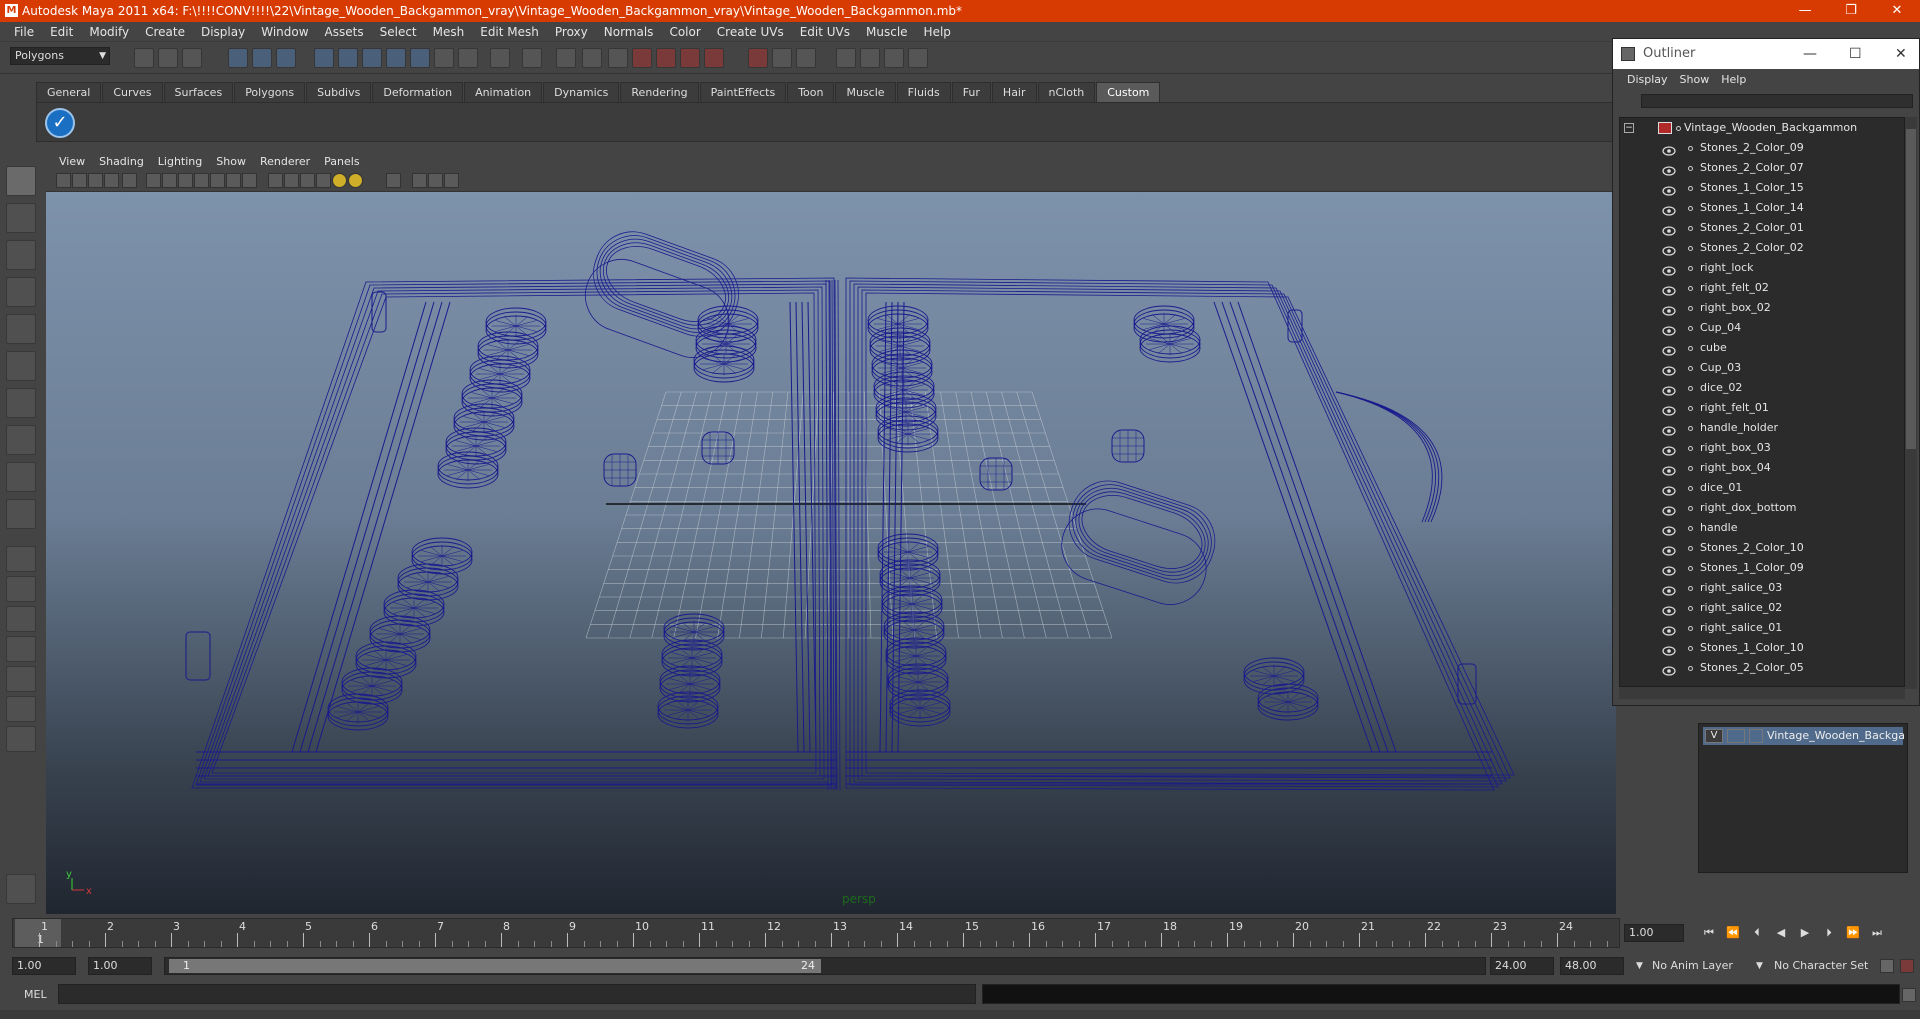  I want to click on shelf-tab-custom: Custom, so click(1128, 92).